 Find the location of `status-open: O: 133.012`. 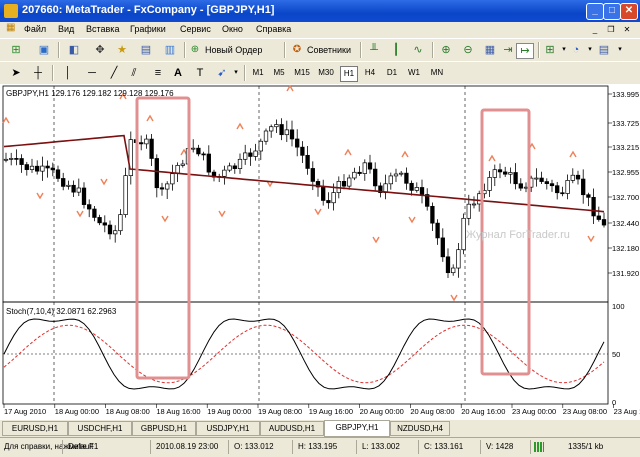

status-open: O: 133.012 is located at coordinates (254, 446).